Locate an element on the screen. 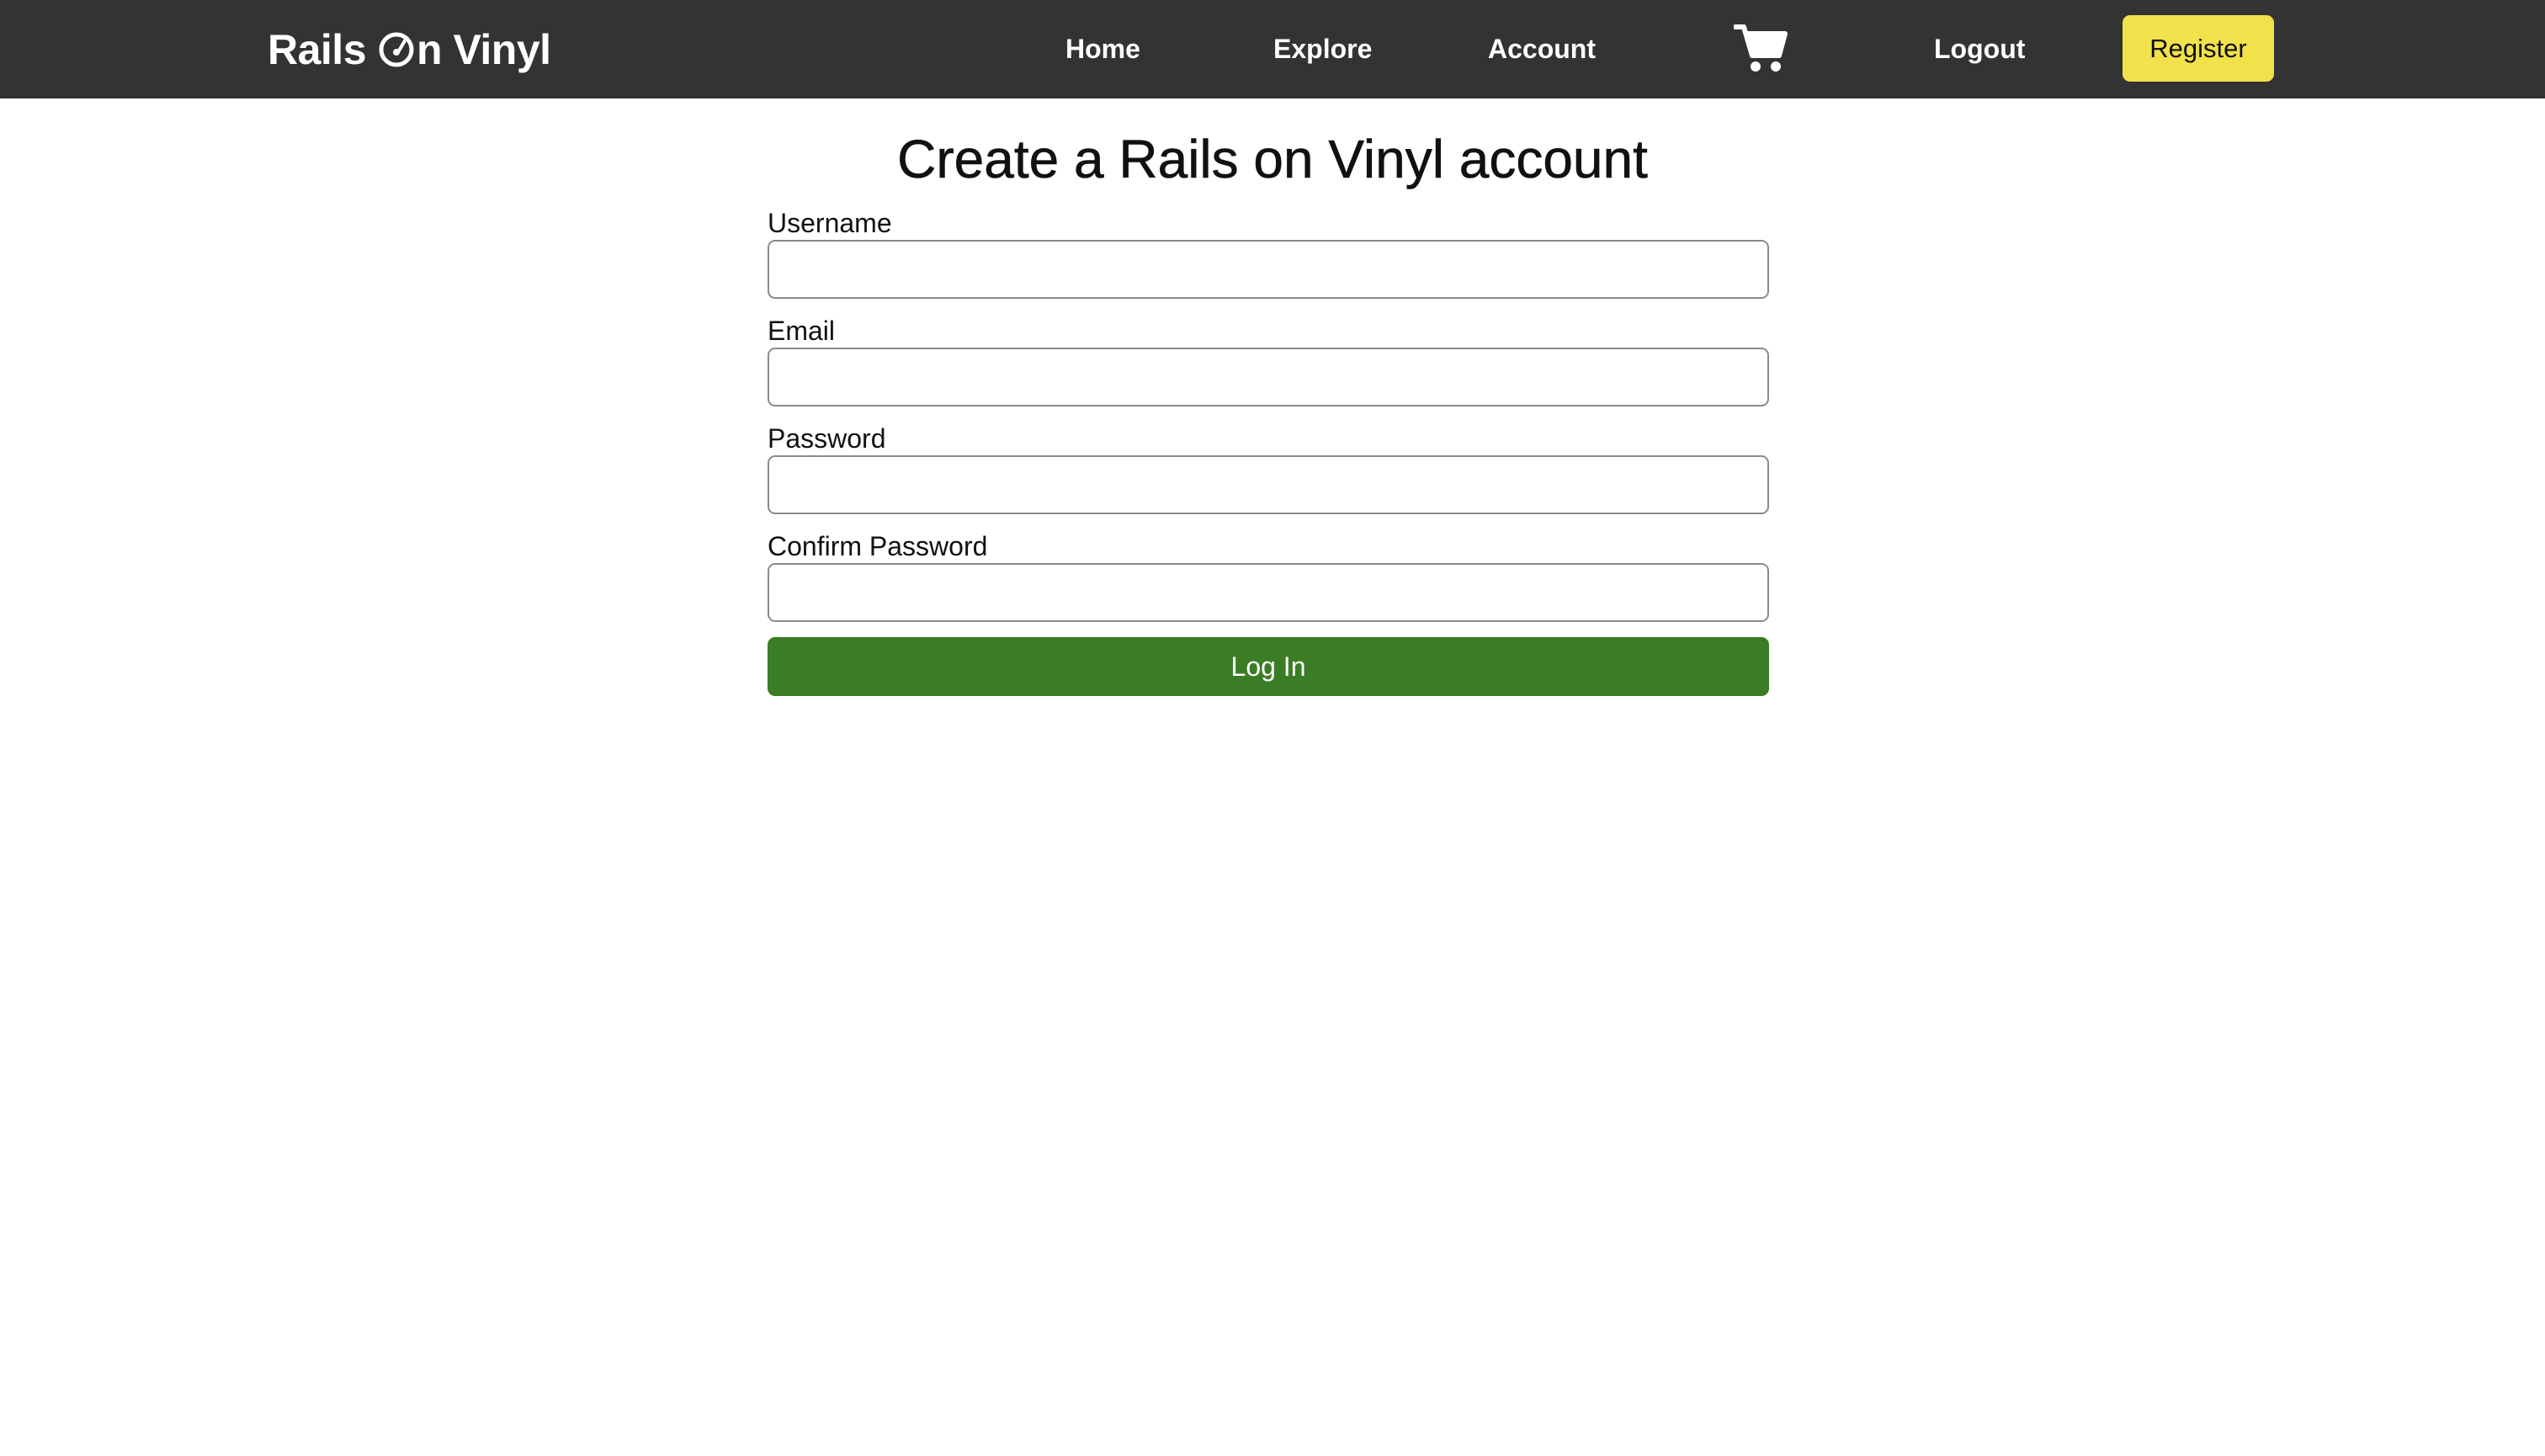 The height and width of the screenshot is (1456, 2545). username-label: Username is located at coordinates (830, 223).